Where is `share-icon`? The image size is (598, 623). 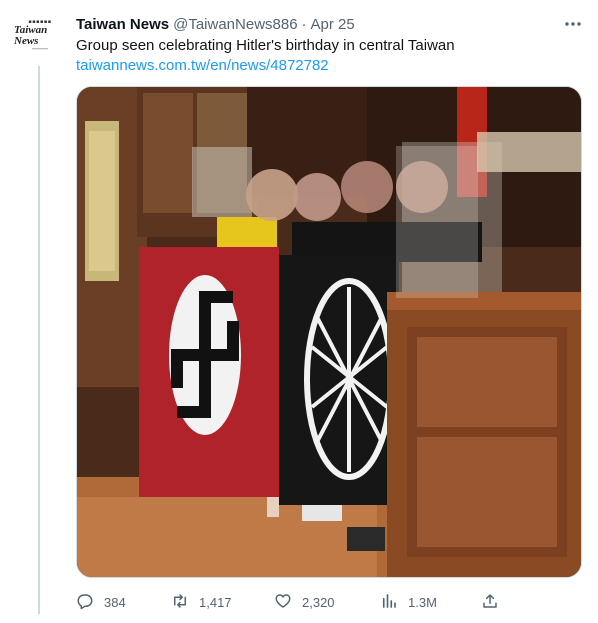
share-icon is located at coordinates (490, 602).